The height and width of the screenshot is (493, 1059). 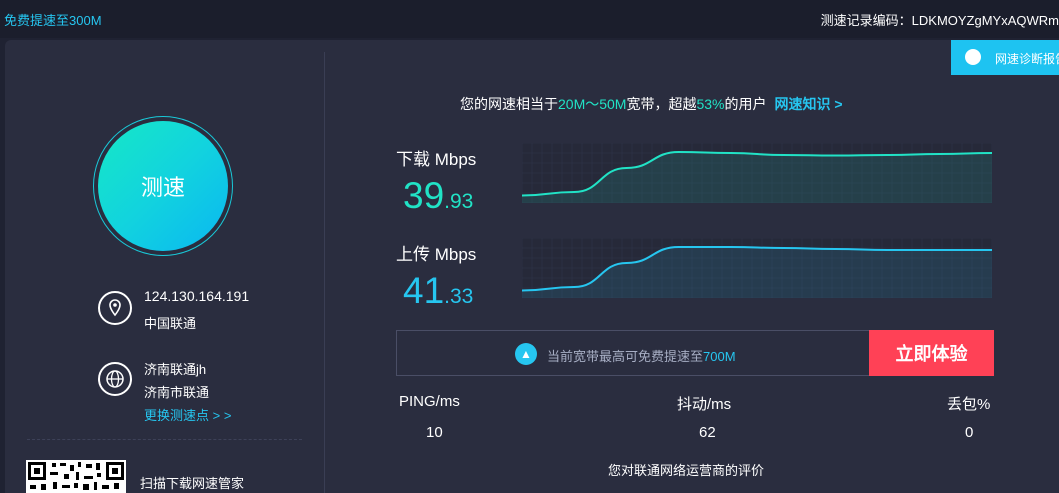 I want to click on packet-loss-label: 丢包%, so click(x=969, y=404).